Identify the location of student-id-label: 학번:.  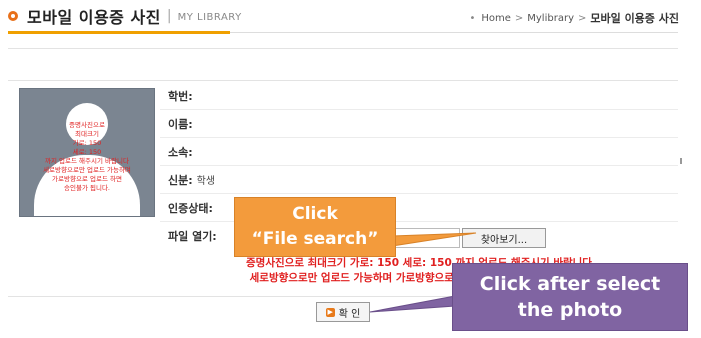
(180, 96).